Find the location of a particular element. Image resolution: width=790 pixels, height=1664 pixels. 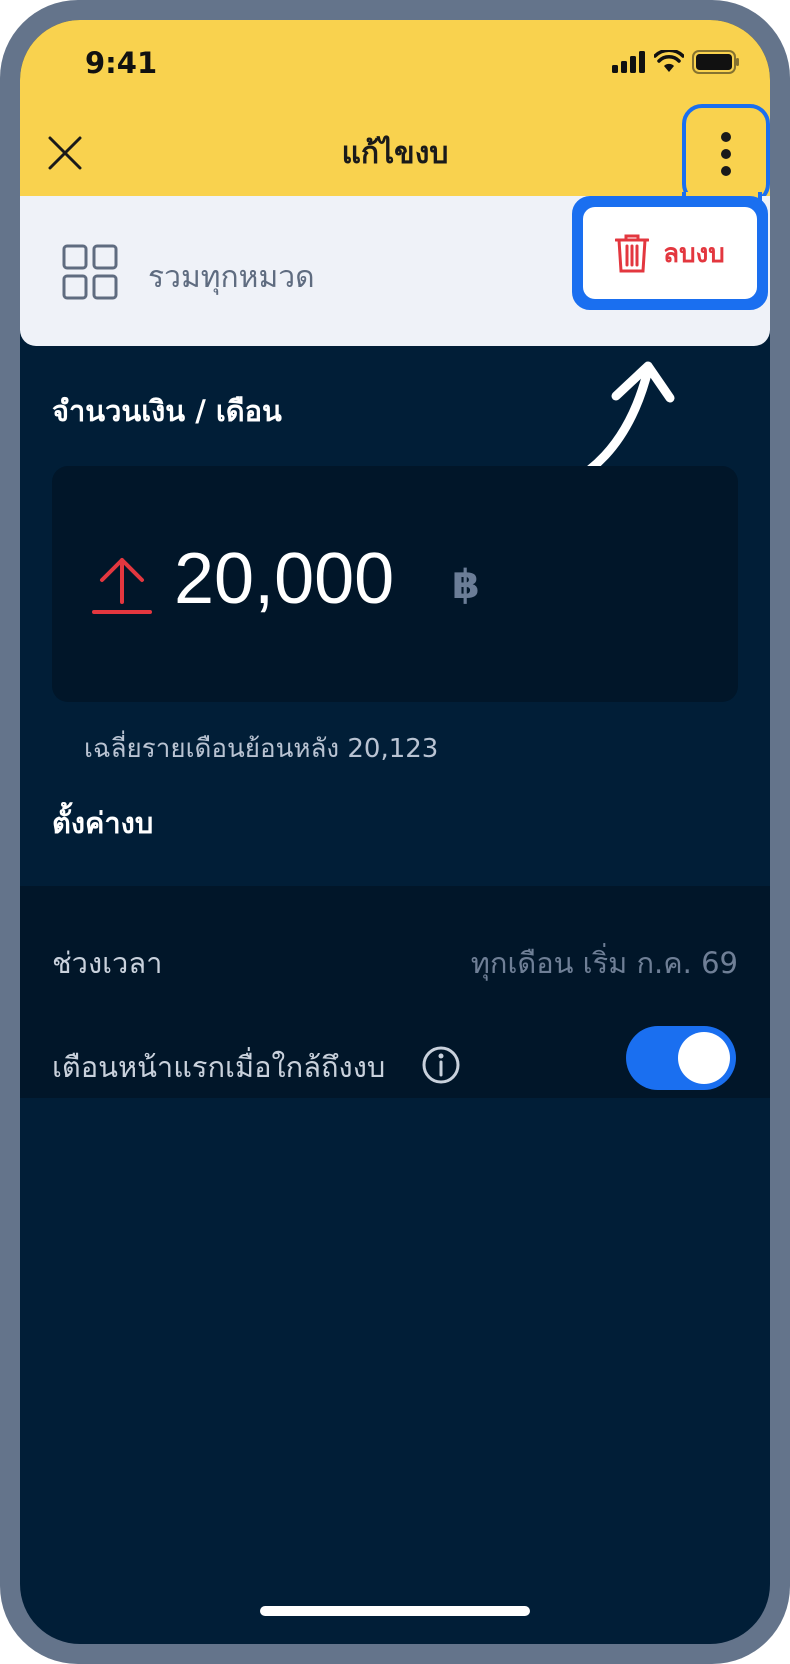

currency-symbol: ฿ is located at coordinates (466, 585).